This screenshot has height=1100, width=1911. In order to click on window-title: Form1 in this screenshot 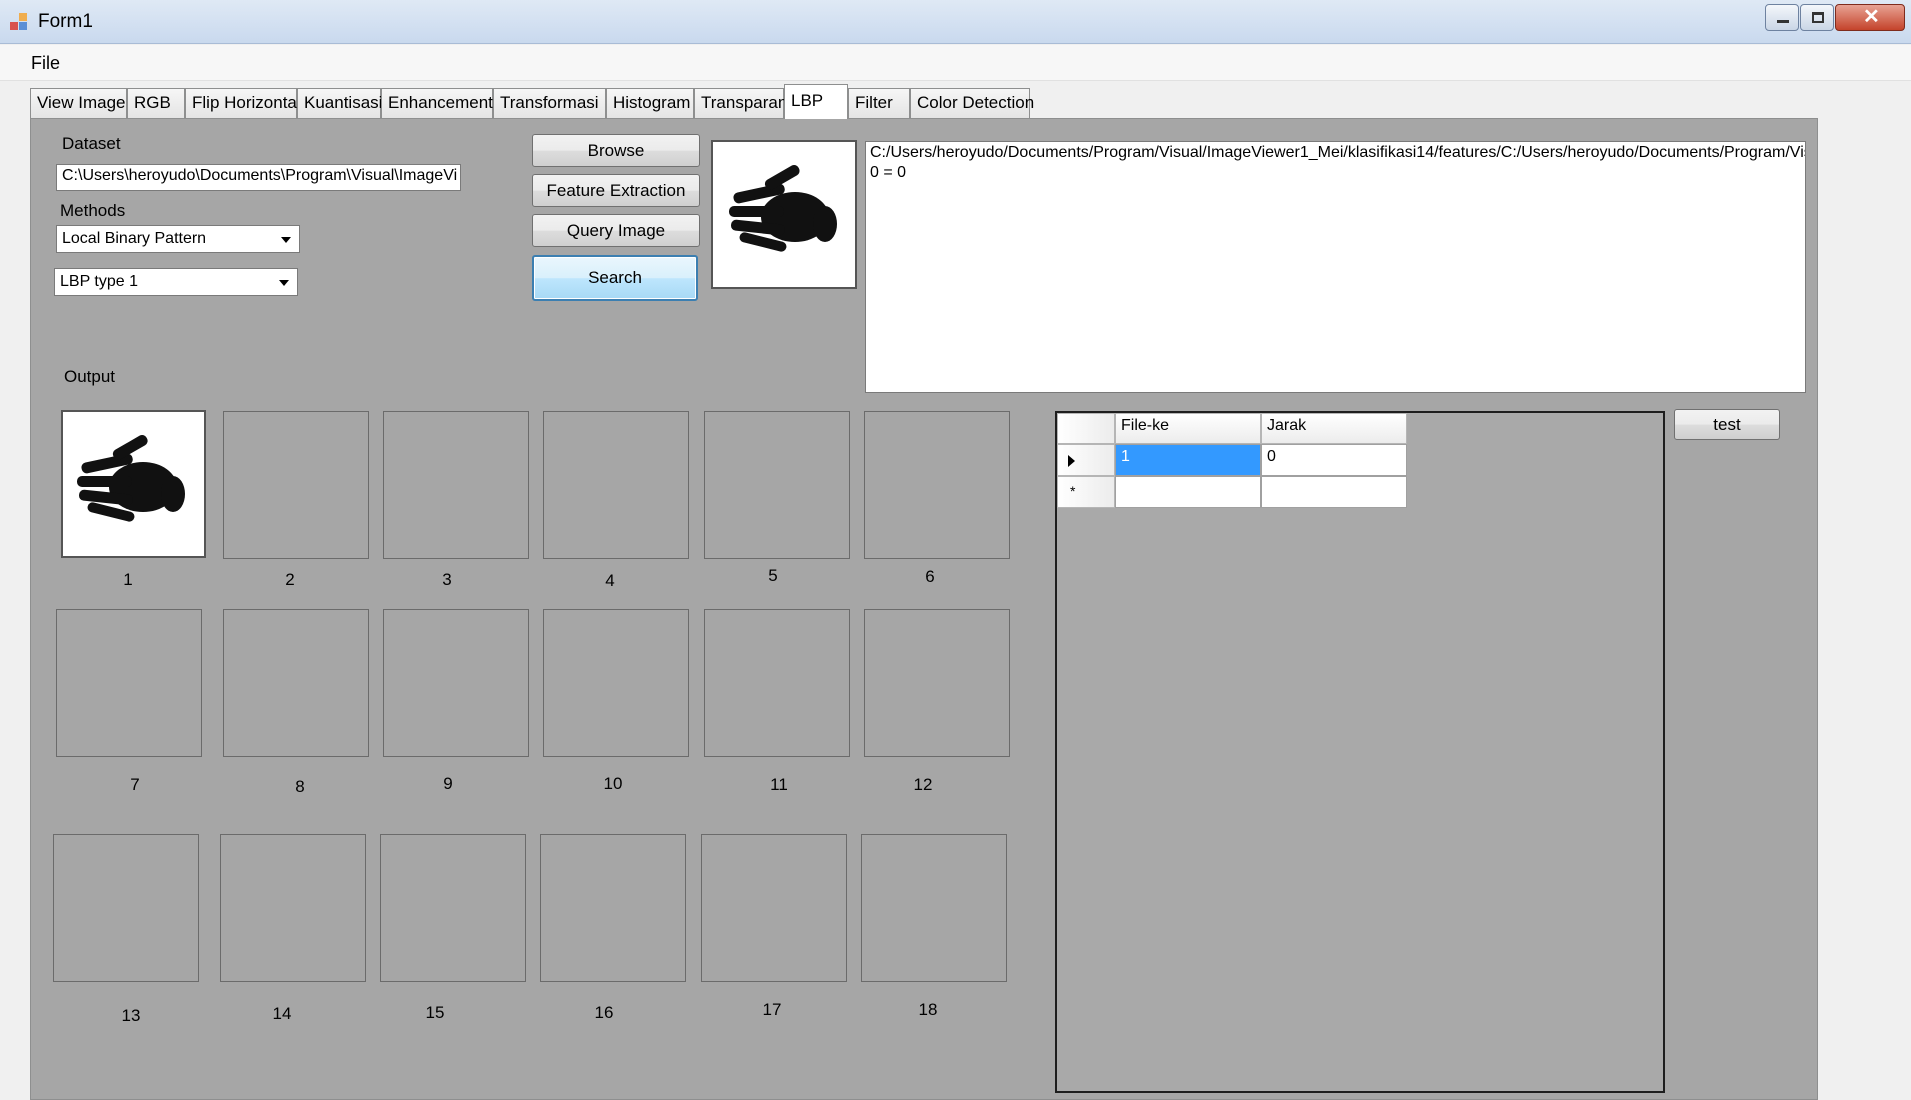, I will do `click(65, 21)`.